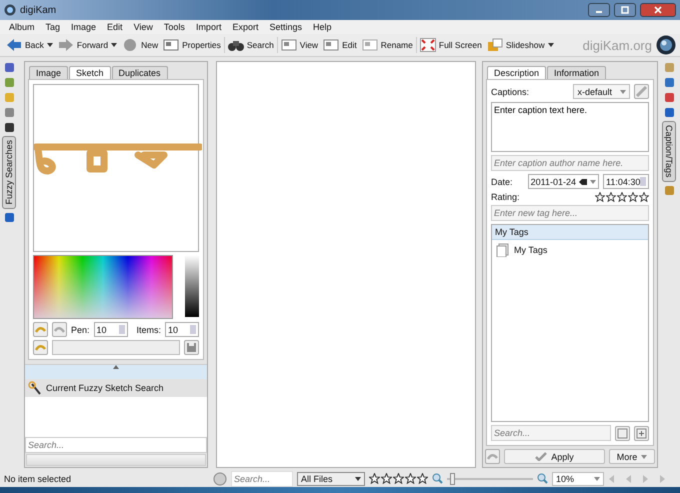 The width and height of the screenshot is (680, 493). I want to click on app-icon, so click(10, 10).